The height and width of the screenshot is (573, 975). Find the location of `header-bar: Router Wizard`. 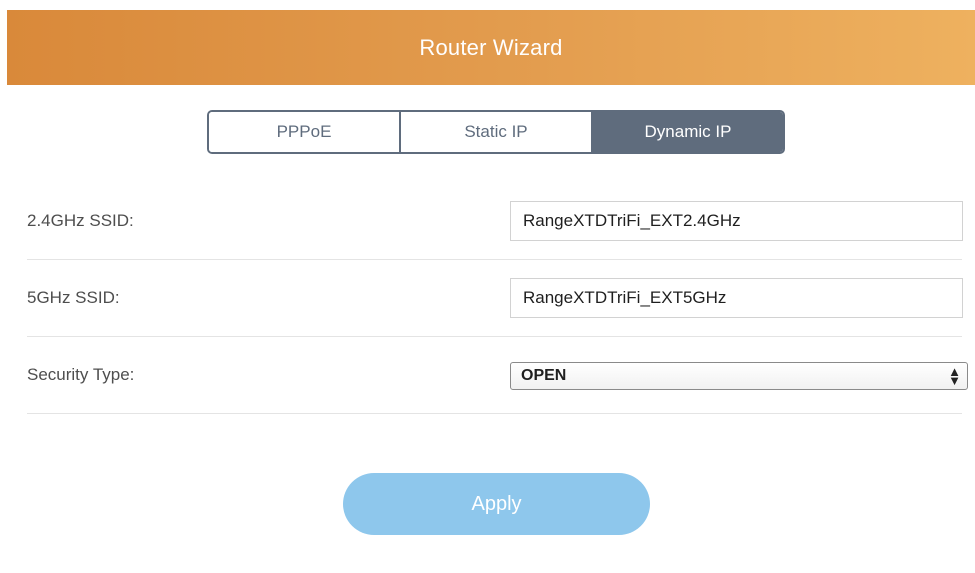

header-bar: Router Wizard is located at coordinates (491, 47).